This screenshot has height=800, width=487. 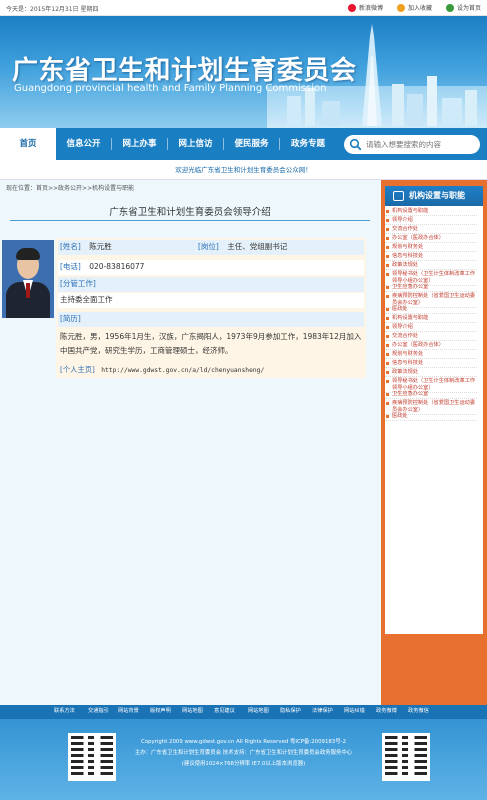 I want to click on footer-link: 版权声明, so click(x=160, y=710).